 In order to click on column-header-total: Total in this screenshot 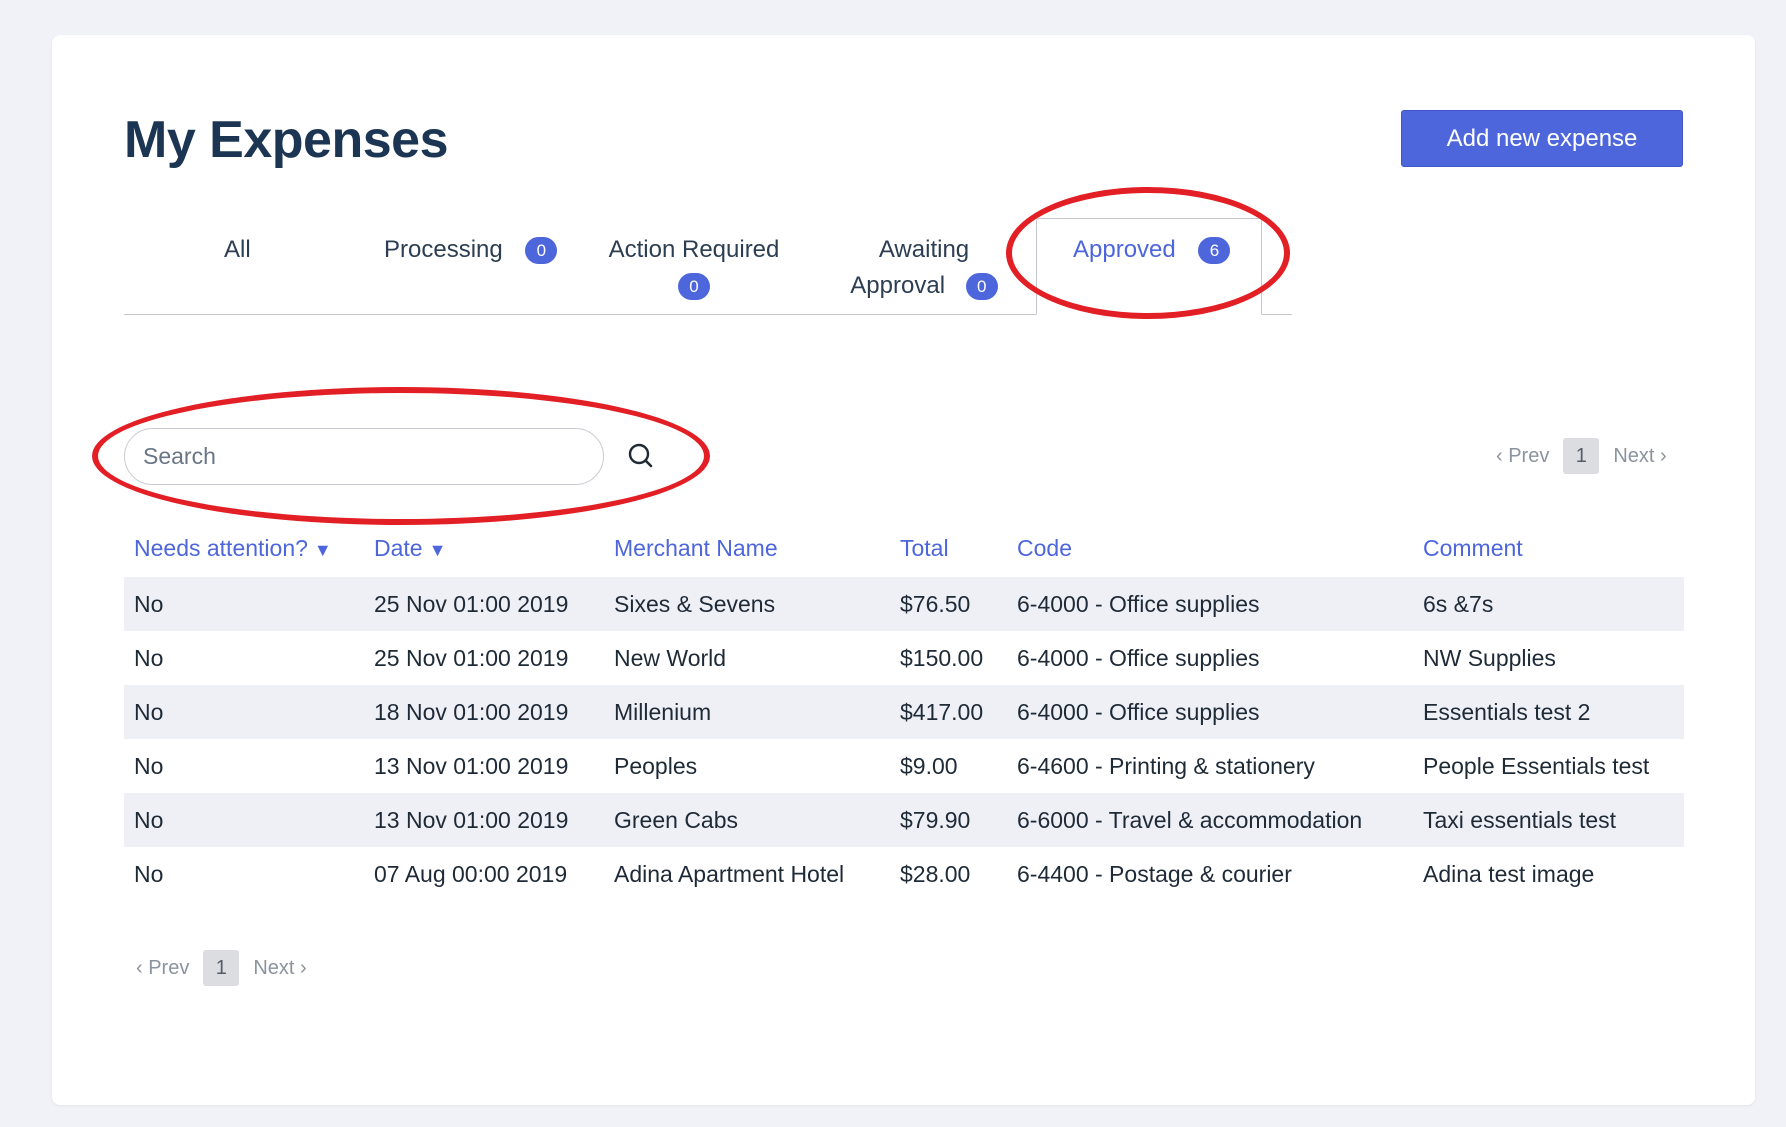, I will do `click(948, 548)`.